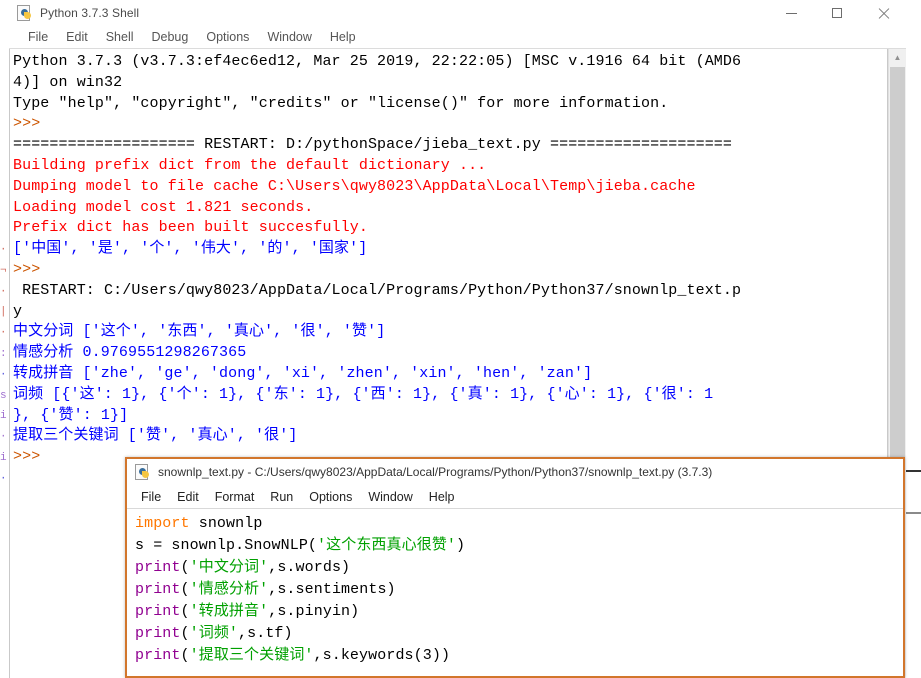  I want to click on code-token: '情感分析', so click(229, 589).